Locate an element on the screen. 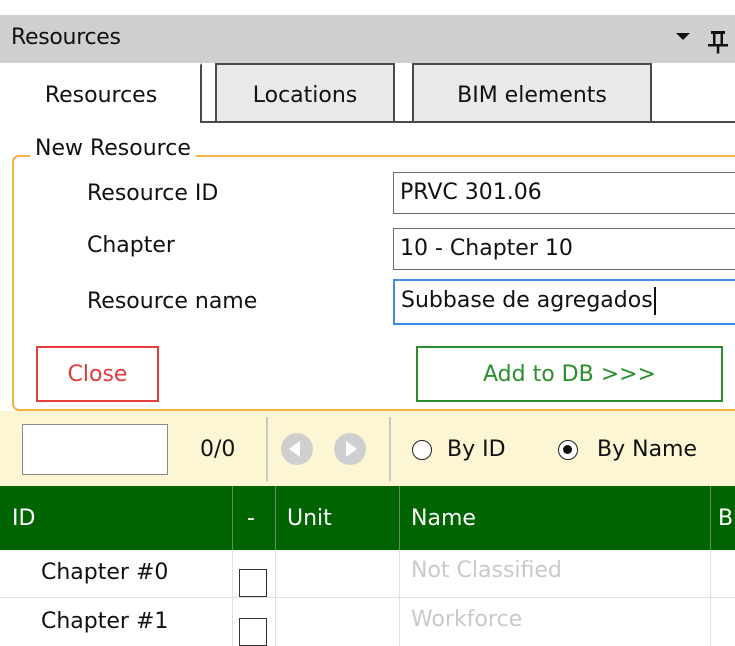 This screenshot has height=646, width=735. navigator-search-input is located at coordinates (95, 449).